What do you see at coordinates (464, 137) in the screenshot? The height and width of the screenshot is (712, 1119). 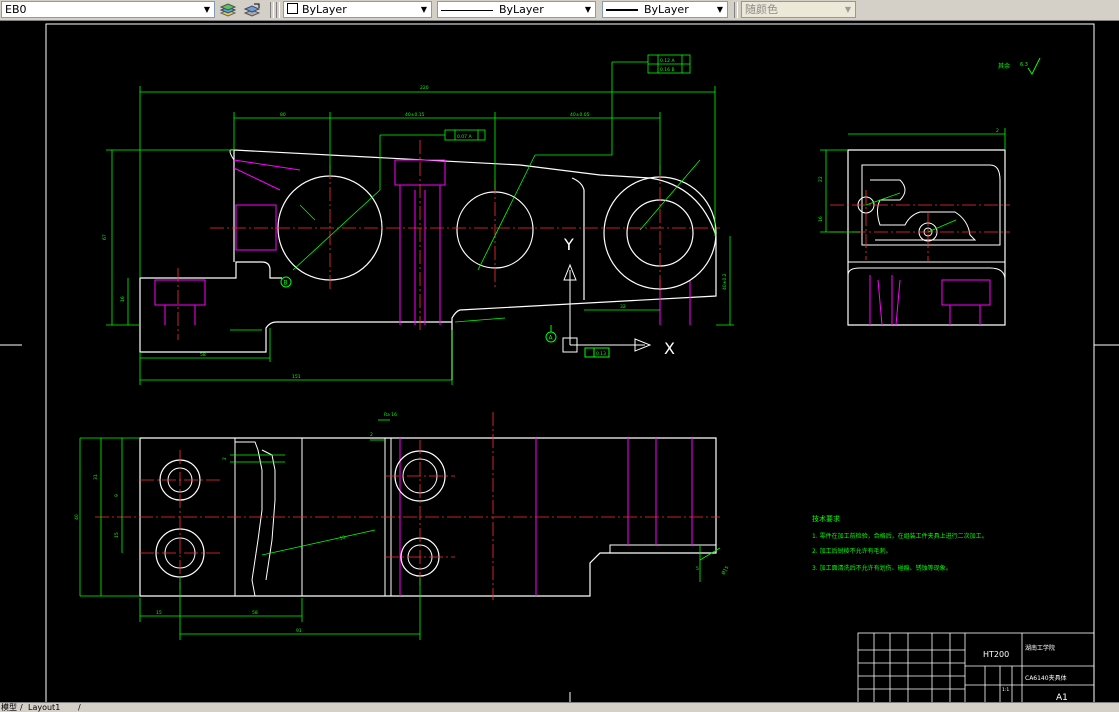 I see `tolerance-mid: 0.07 A` at bounding box center [464, 137].